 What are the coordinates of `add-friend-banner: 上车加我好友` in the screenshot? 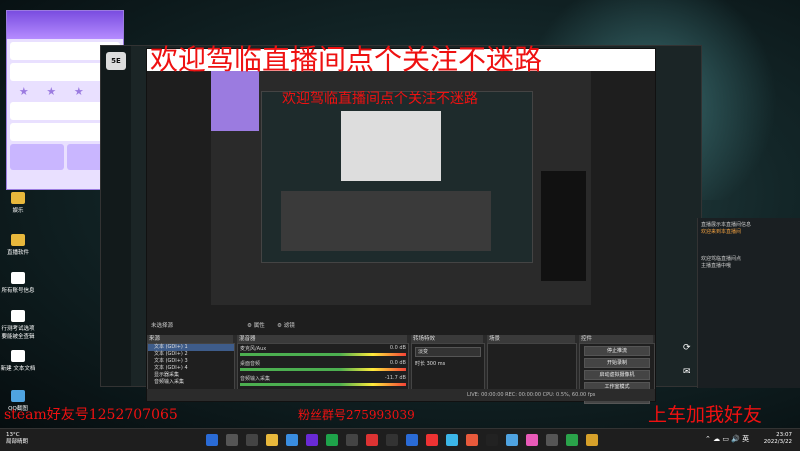 It's located at (705, 415).